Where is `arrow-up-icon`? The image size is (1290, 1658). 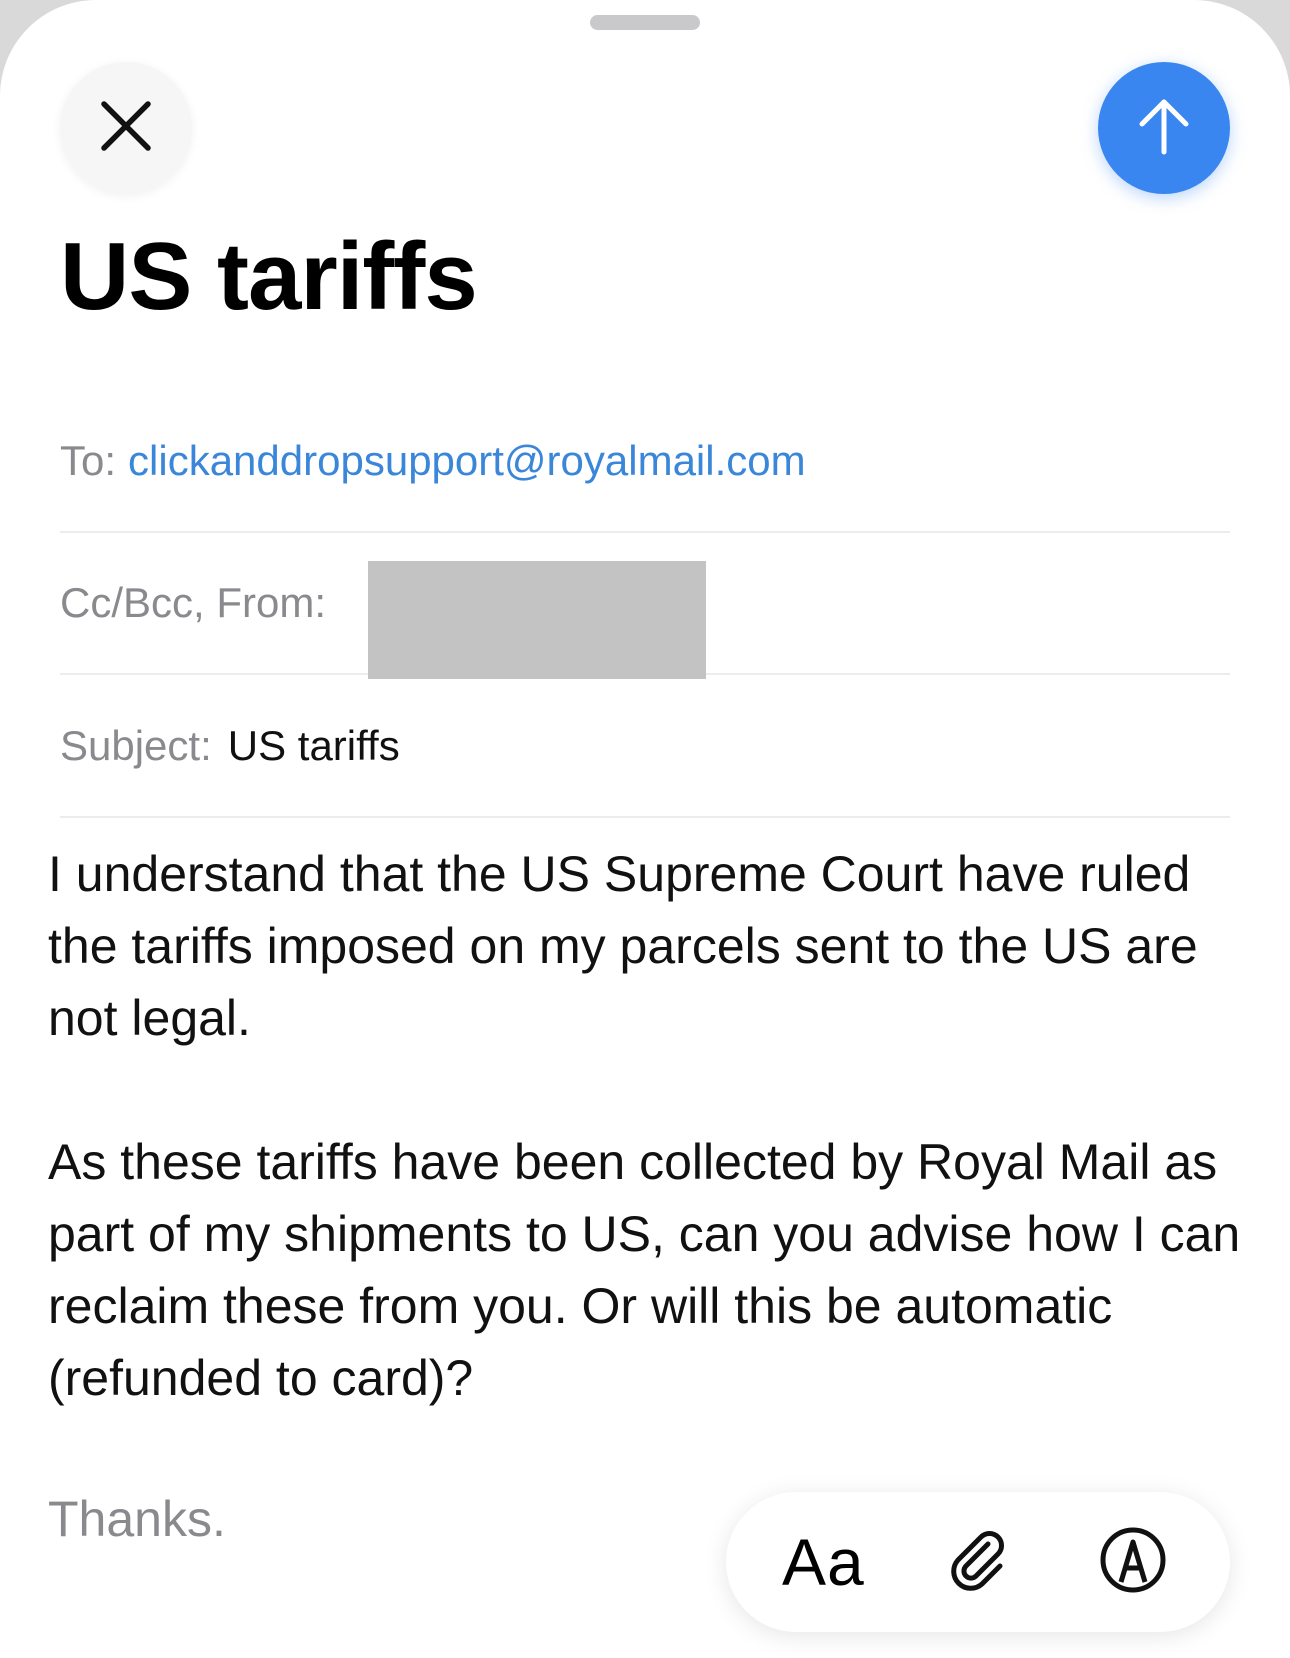
arrow-up-icon is located at coordinates (1164, 128).